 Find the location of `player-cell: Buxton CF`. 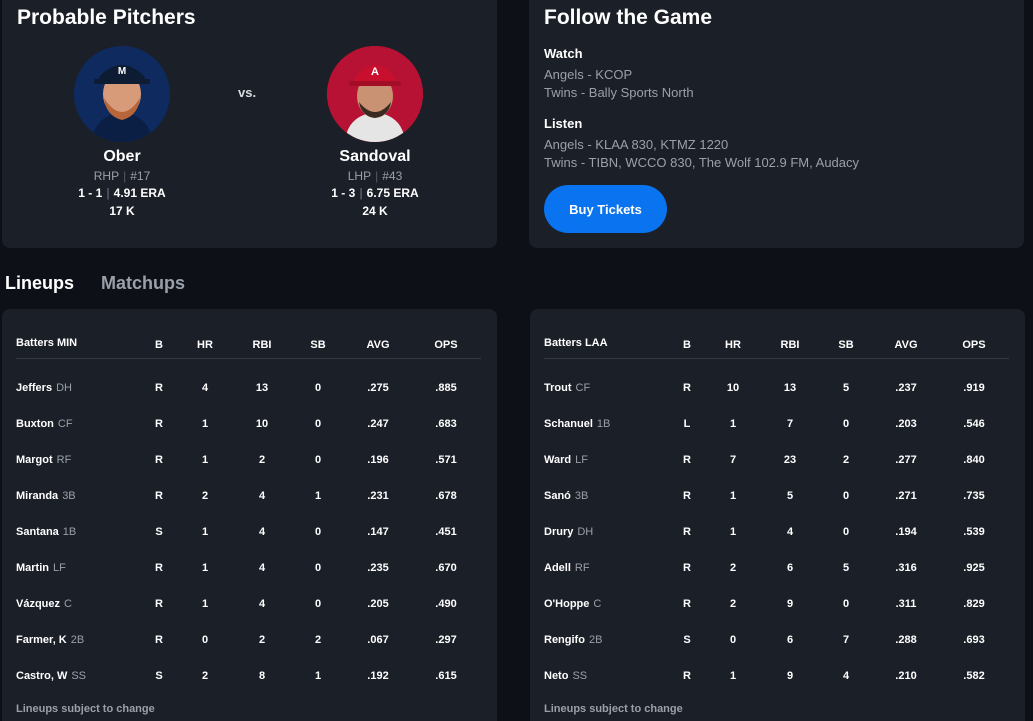

player-cell: Buxton CF is located at coordinates (44, 424).